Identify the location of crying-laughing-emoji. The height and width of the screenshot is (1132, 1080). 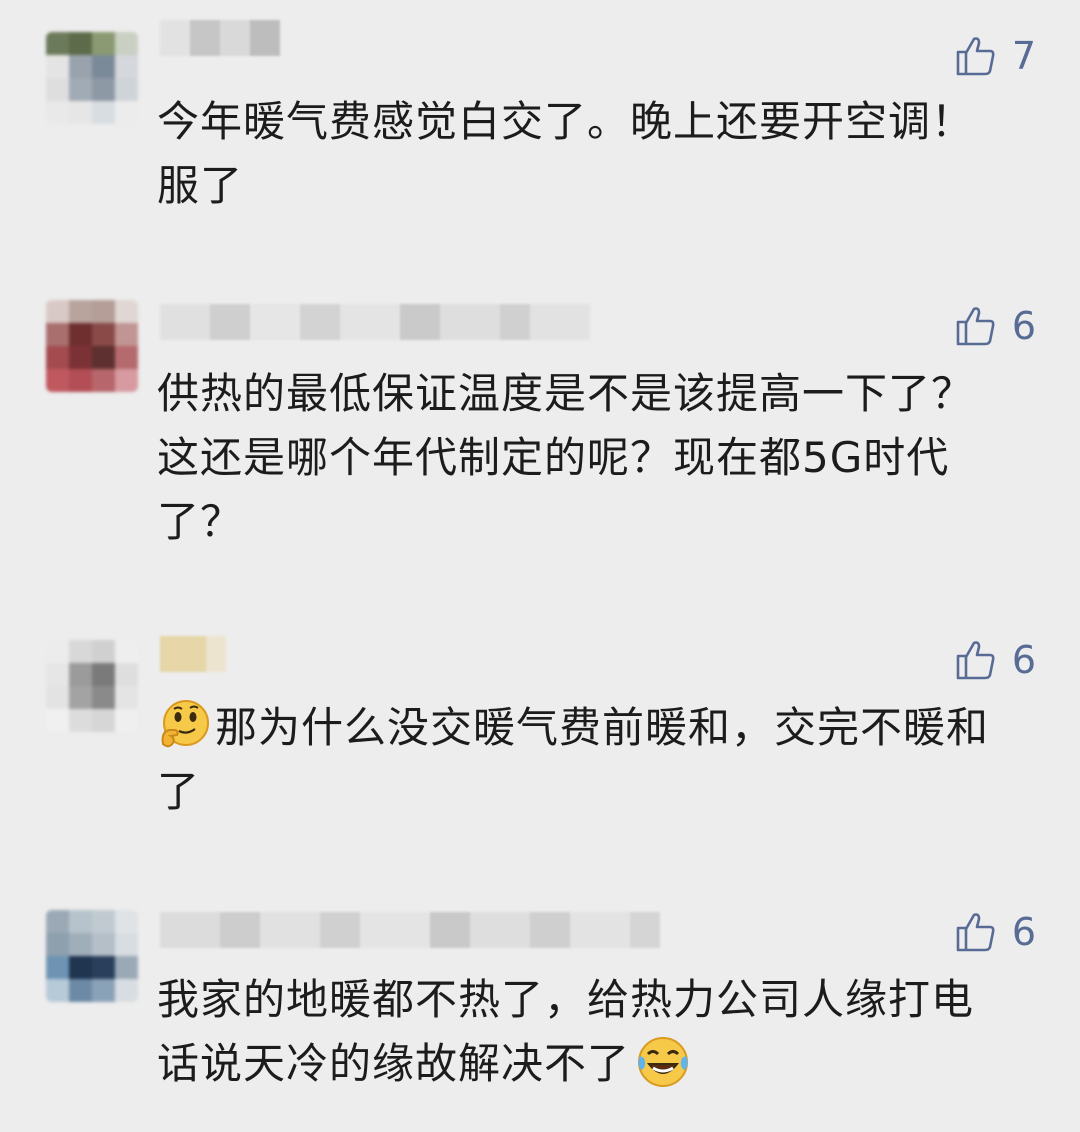
(663, 1062).